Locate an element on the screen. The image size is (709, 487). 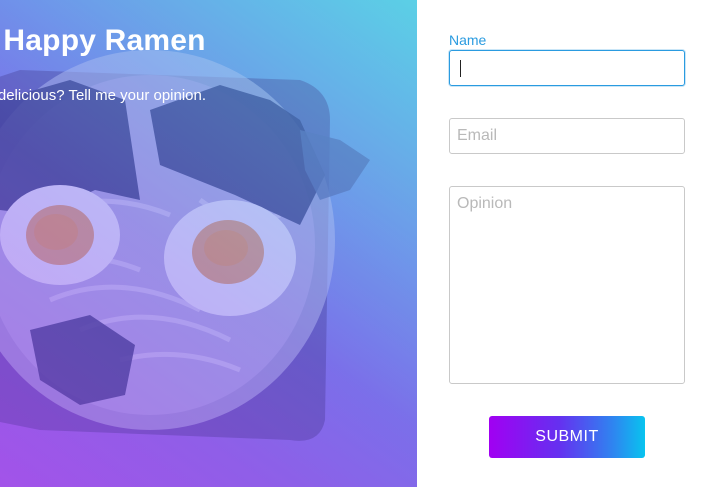
email-input is located at coordinates (567, 136).